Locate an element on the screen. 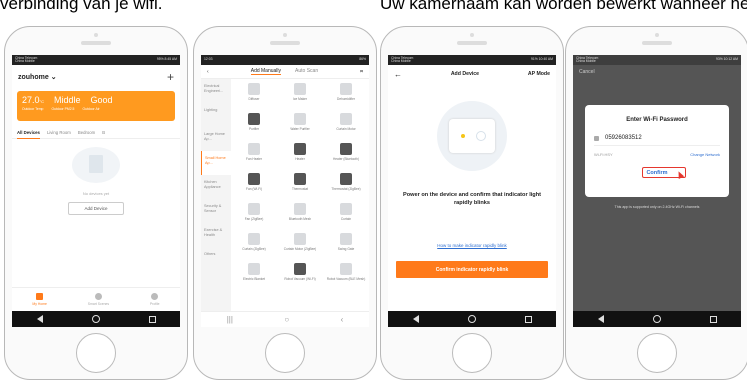  weather-temp: 27.0 is located at coordinates (31, 100).